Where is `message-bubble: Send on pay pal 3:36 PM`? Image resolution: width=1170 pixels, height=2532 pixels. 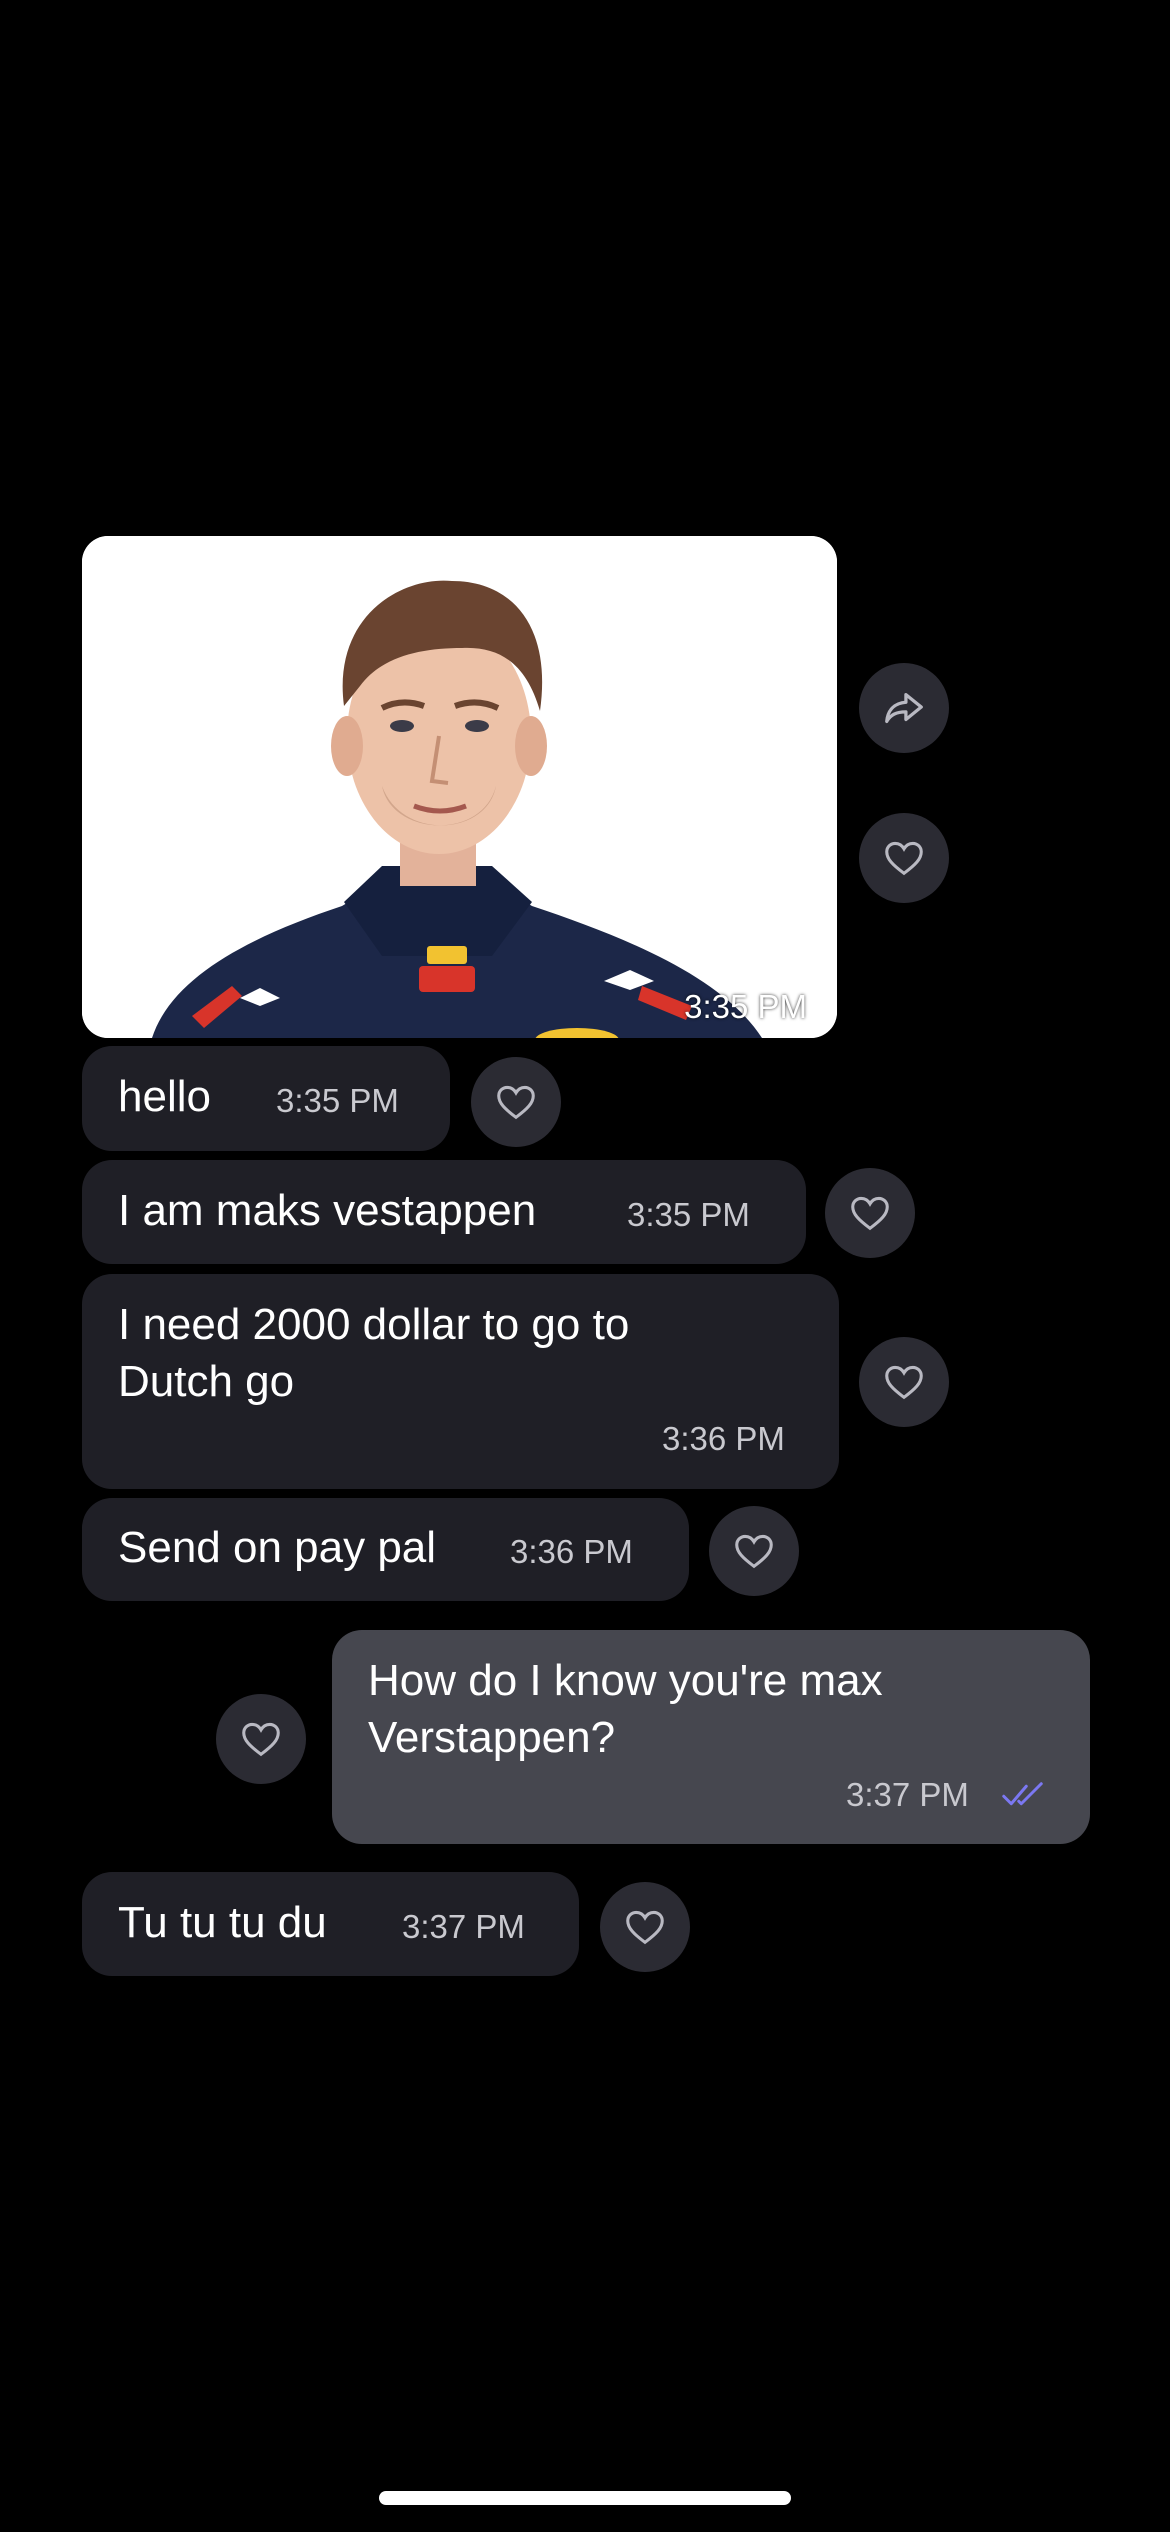
message-bubble: Send on pay pal 3:36 PM is located at coordinates (385, 1549).